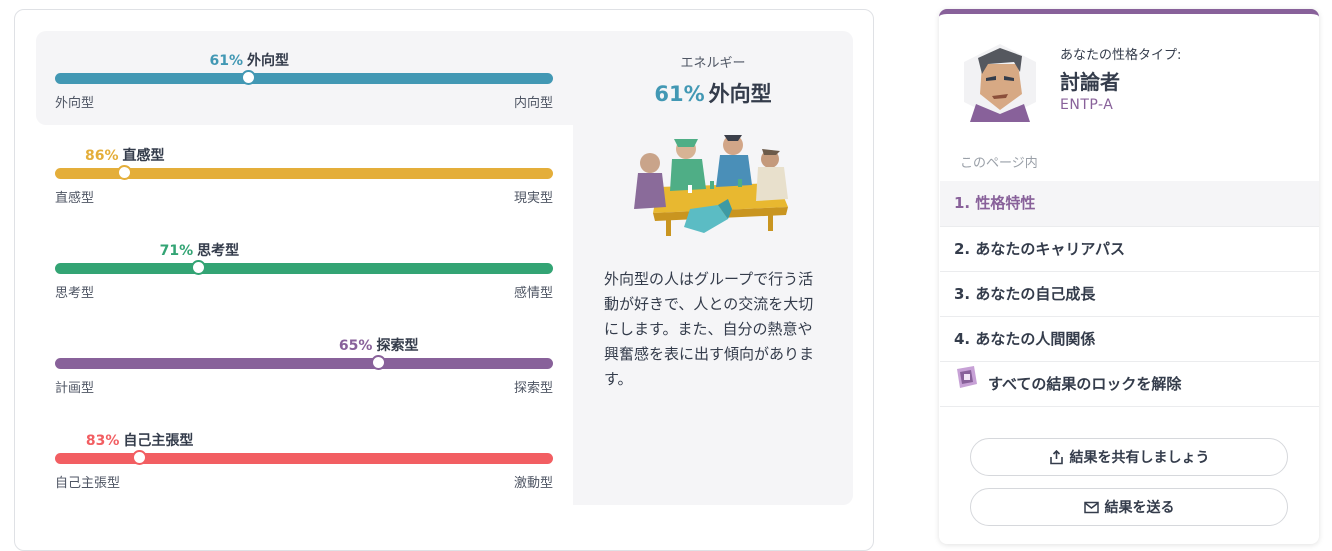  I want to click on detail-trait-name: 外向型, so click(740, 94).